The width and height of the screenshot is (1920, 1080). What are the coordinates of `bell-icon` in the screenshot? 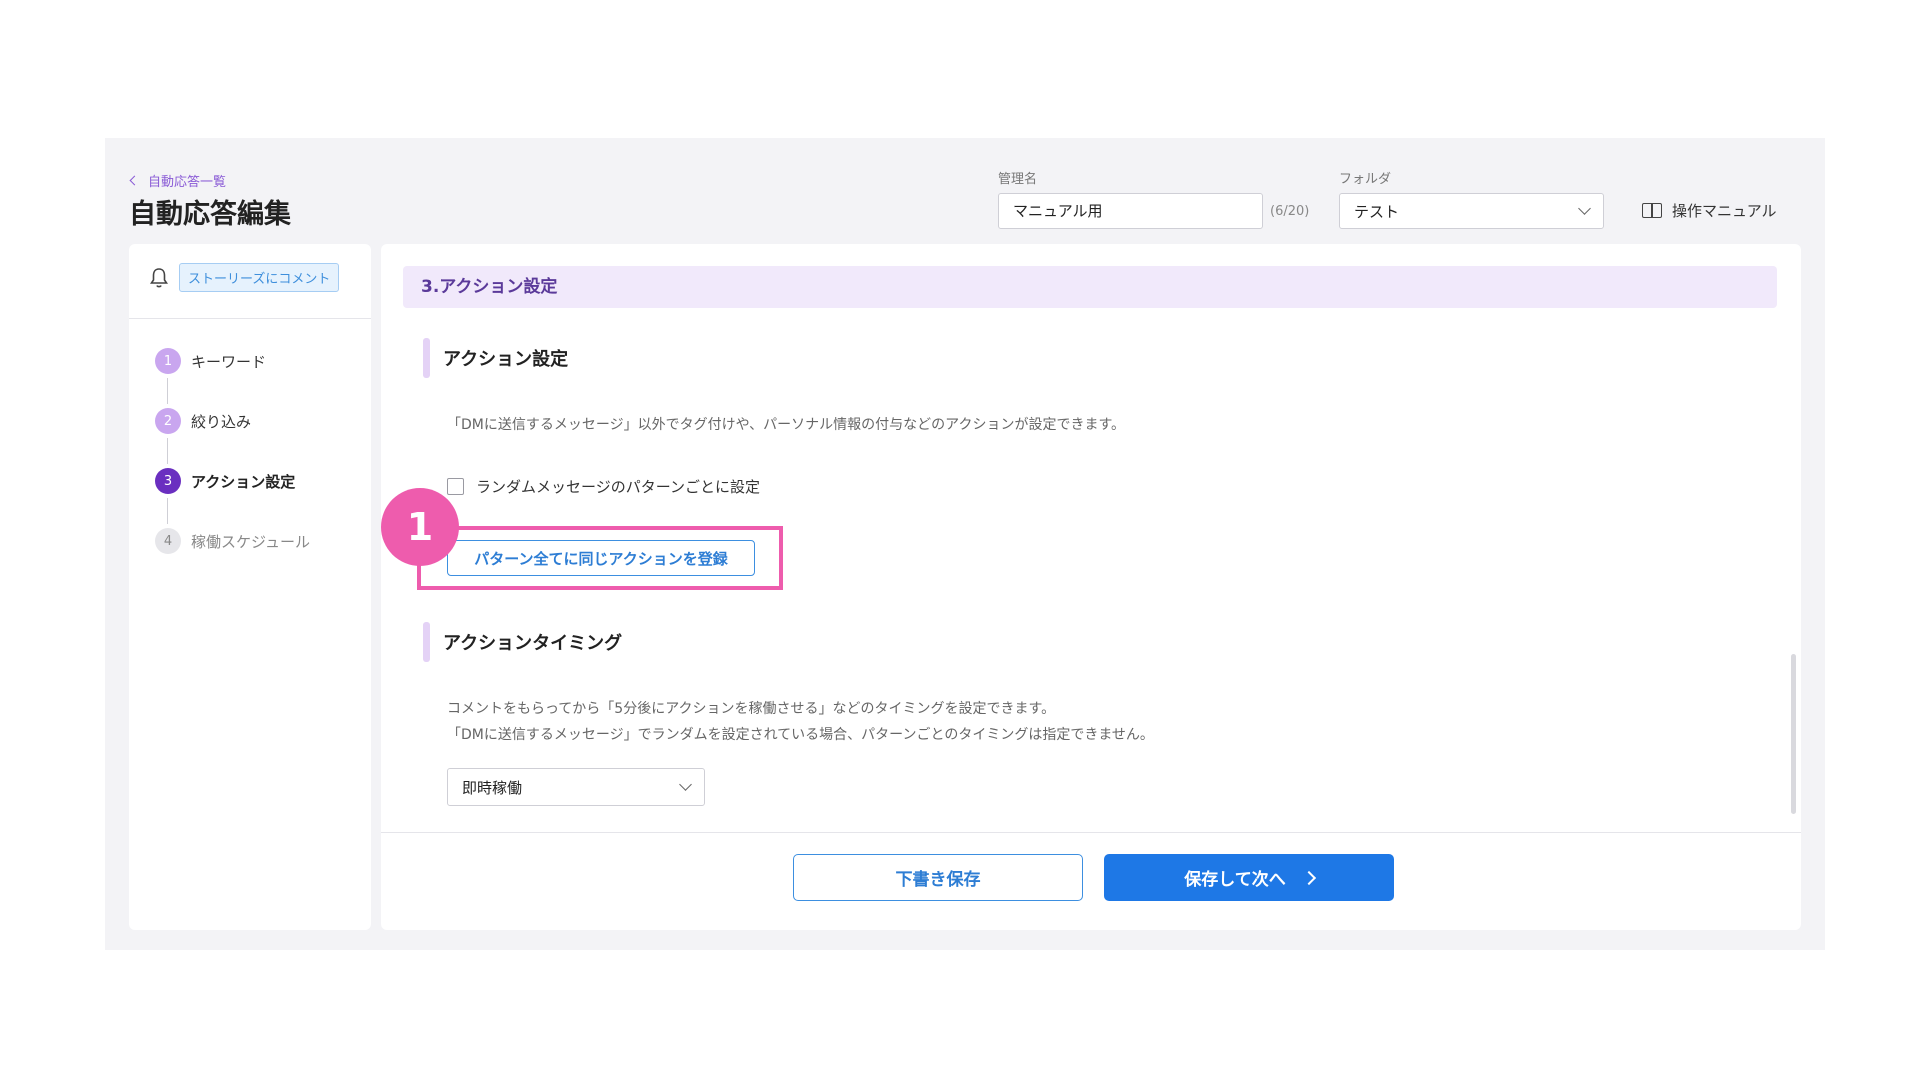 It's located at (159, 277).